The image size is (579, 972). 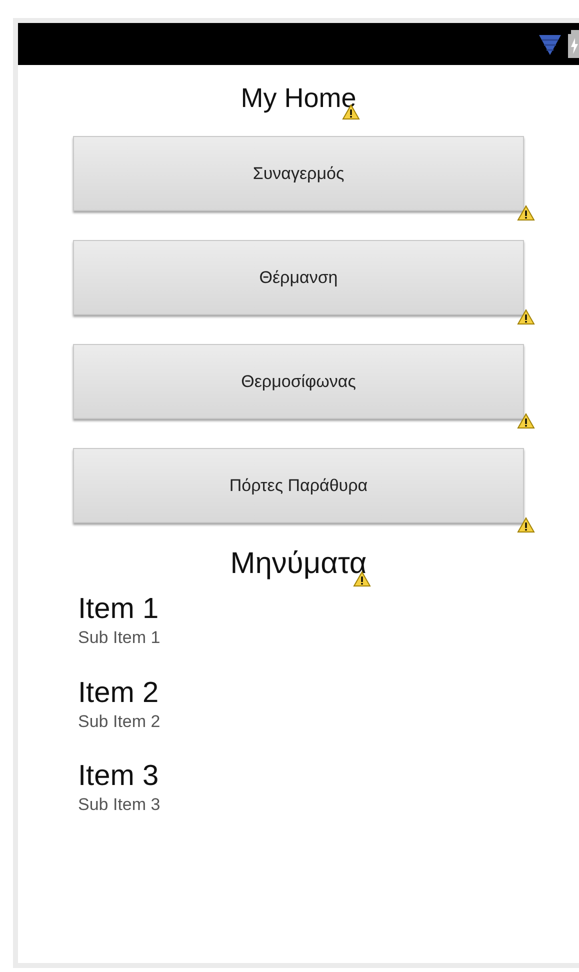 I want to click on list-item-title: Item 1, so click(x=118, y=609).